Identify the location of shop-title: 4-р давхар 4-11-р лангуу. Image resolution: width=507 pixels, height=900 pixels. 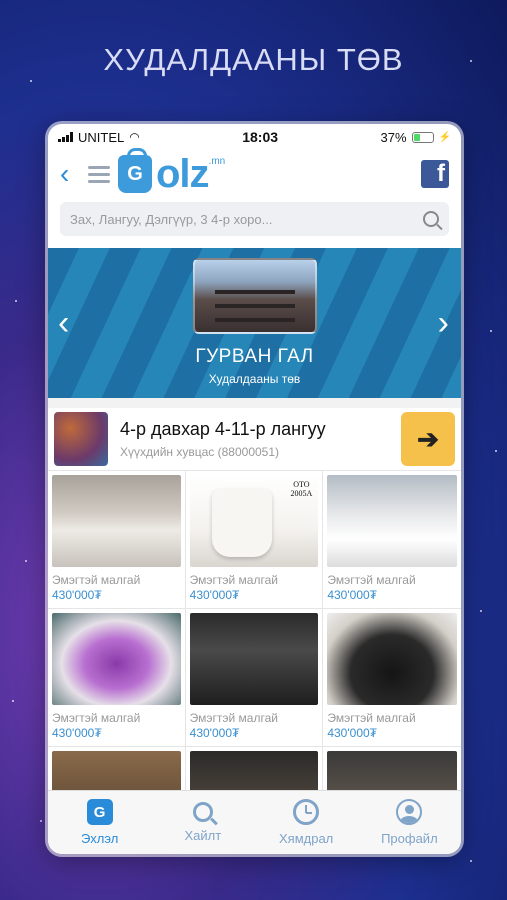
(223, 429).